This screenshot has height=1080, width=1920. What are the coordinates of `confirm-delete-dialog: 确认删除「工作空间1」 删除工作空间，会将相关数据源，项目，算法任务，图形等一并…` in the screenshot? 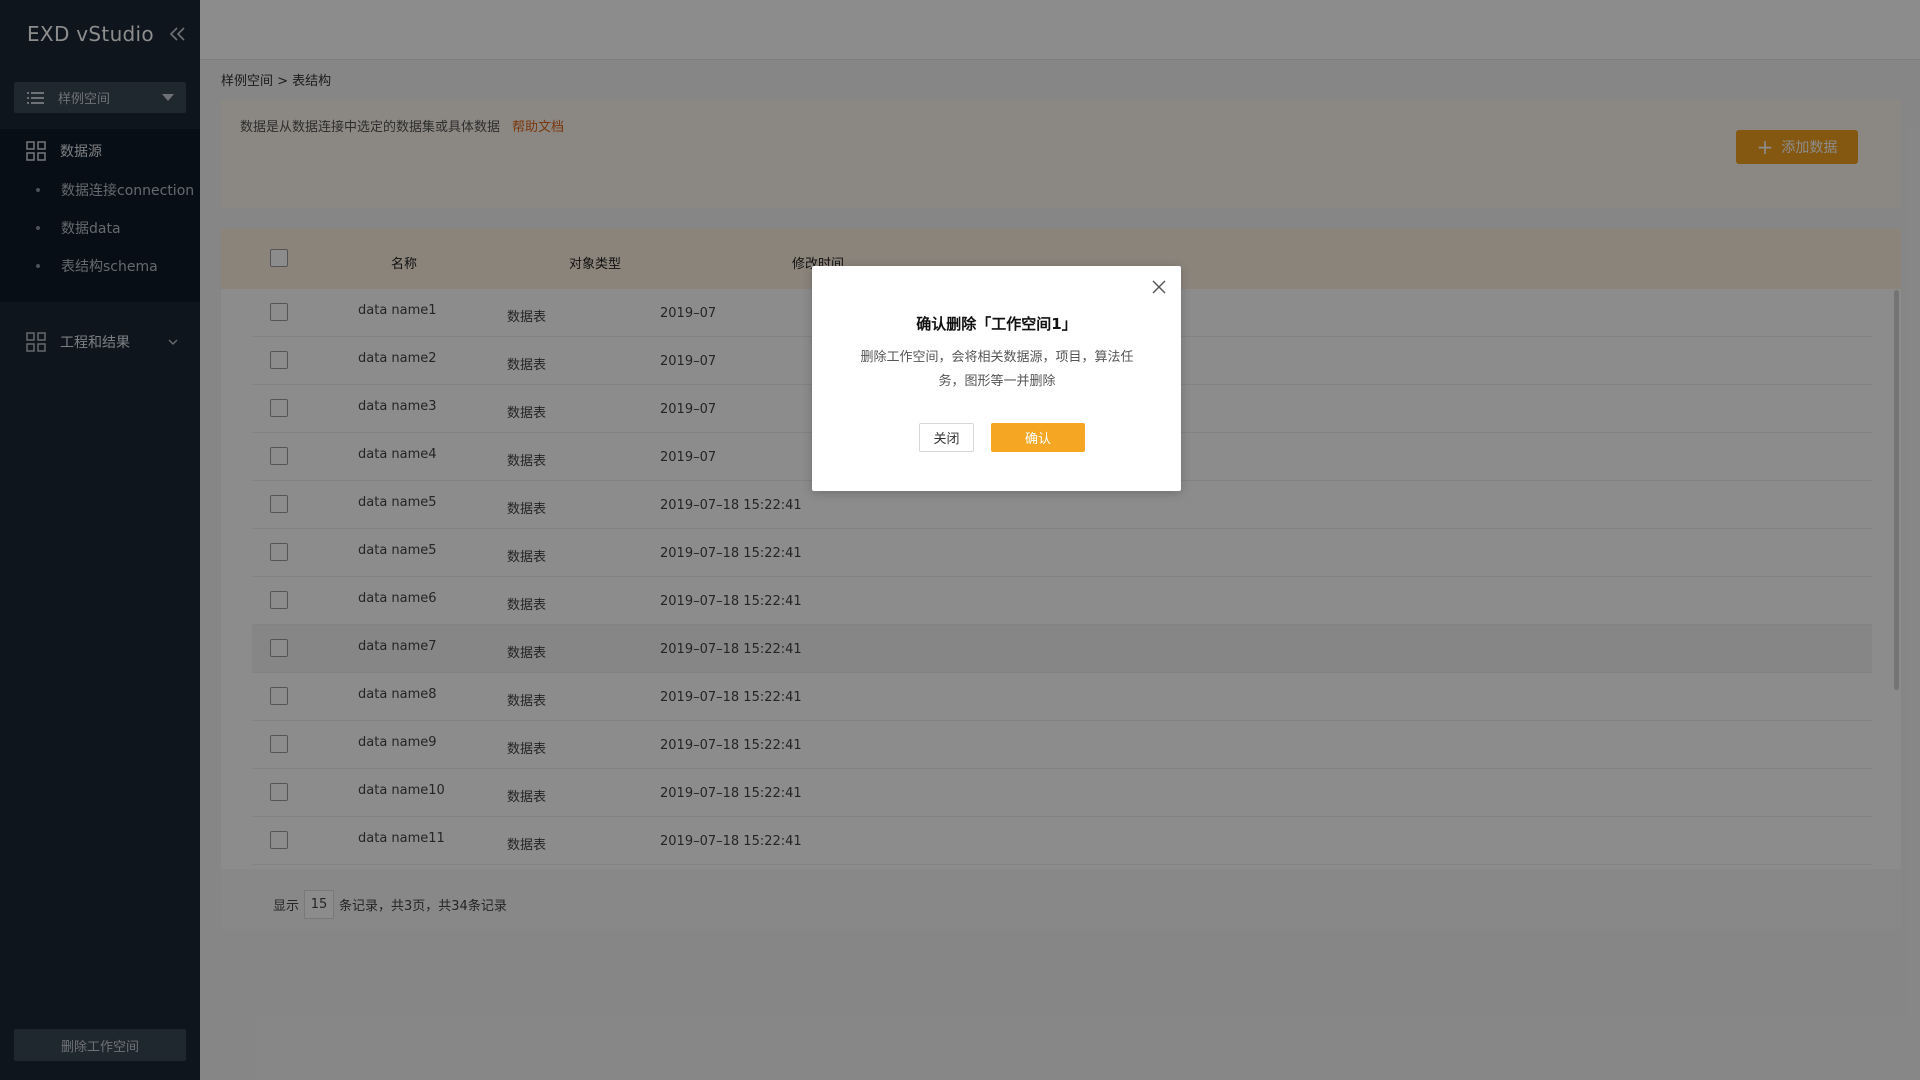 It's located at (996, 378).